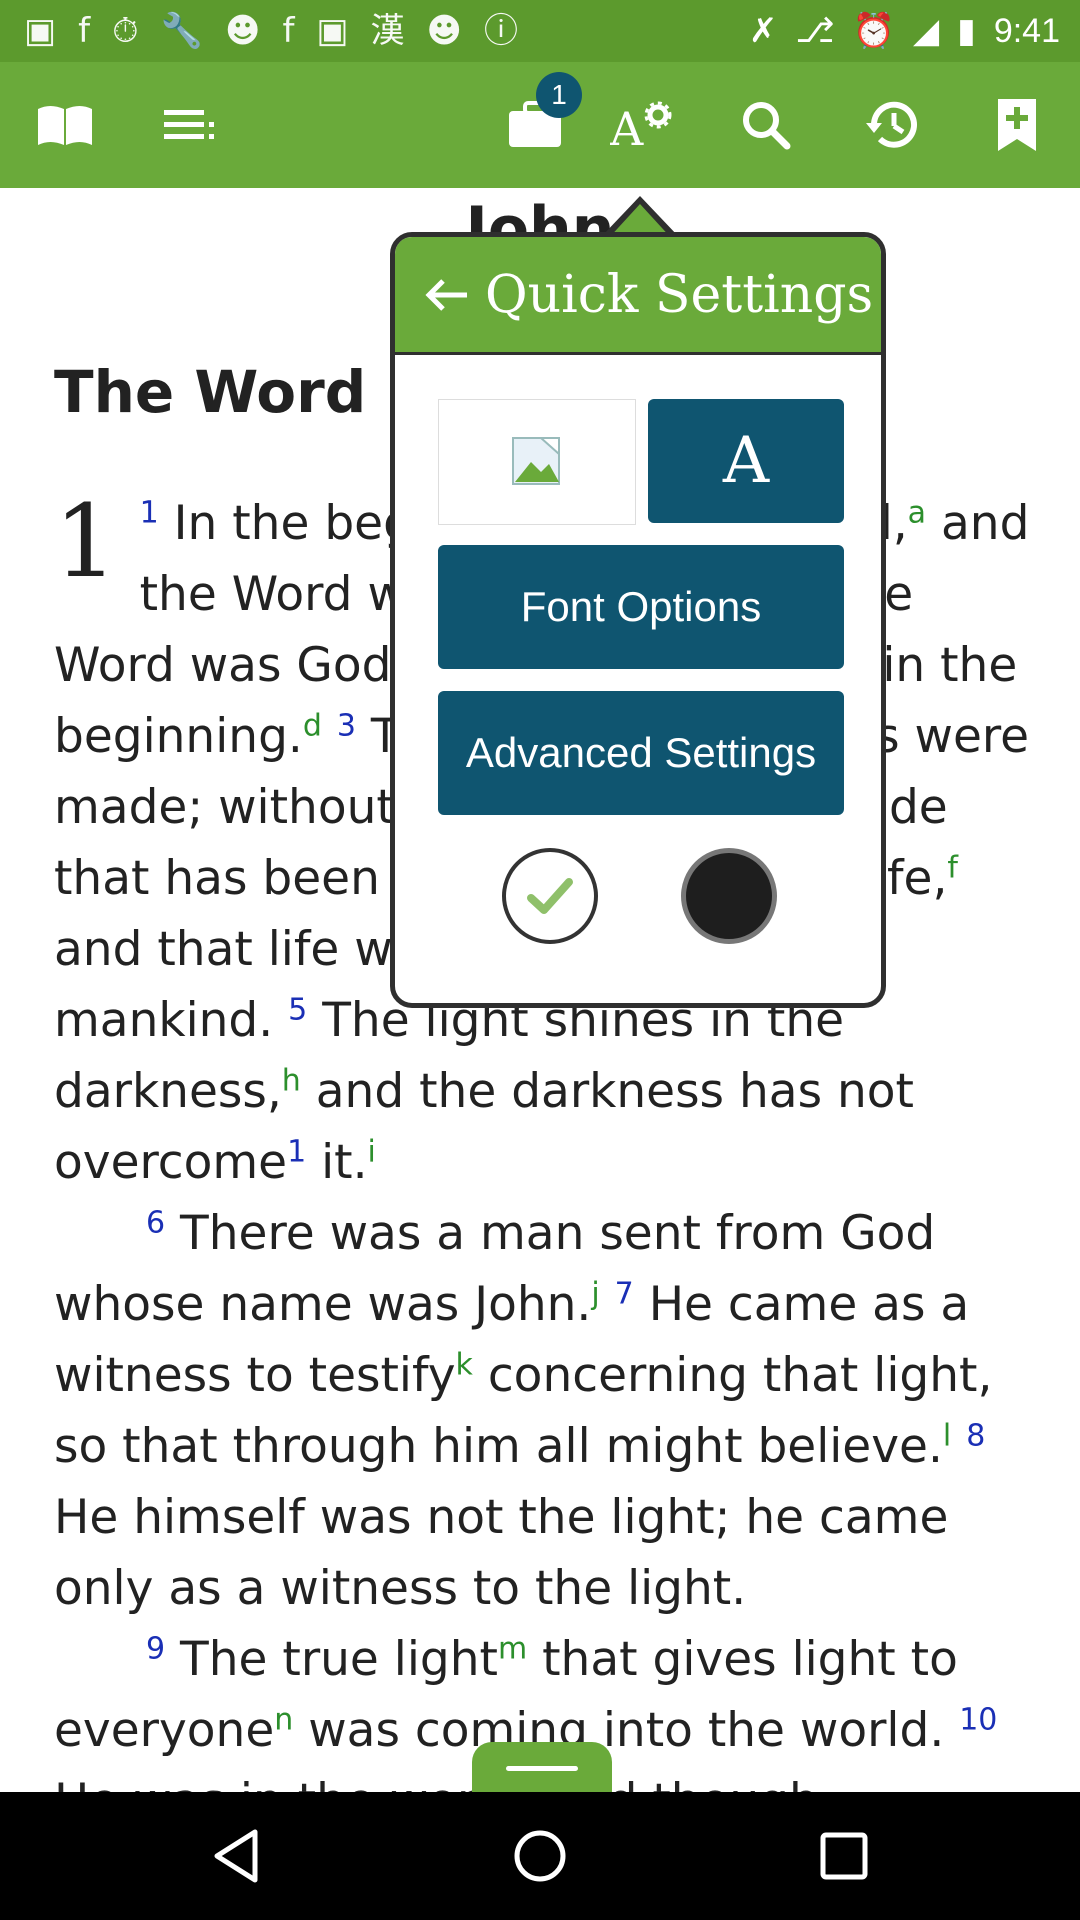 The width and height of the screenshot is (1080, 1920). I want to click on app-toolbar: 1 A, so click(540, 125).